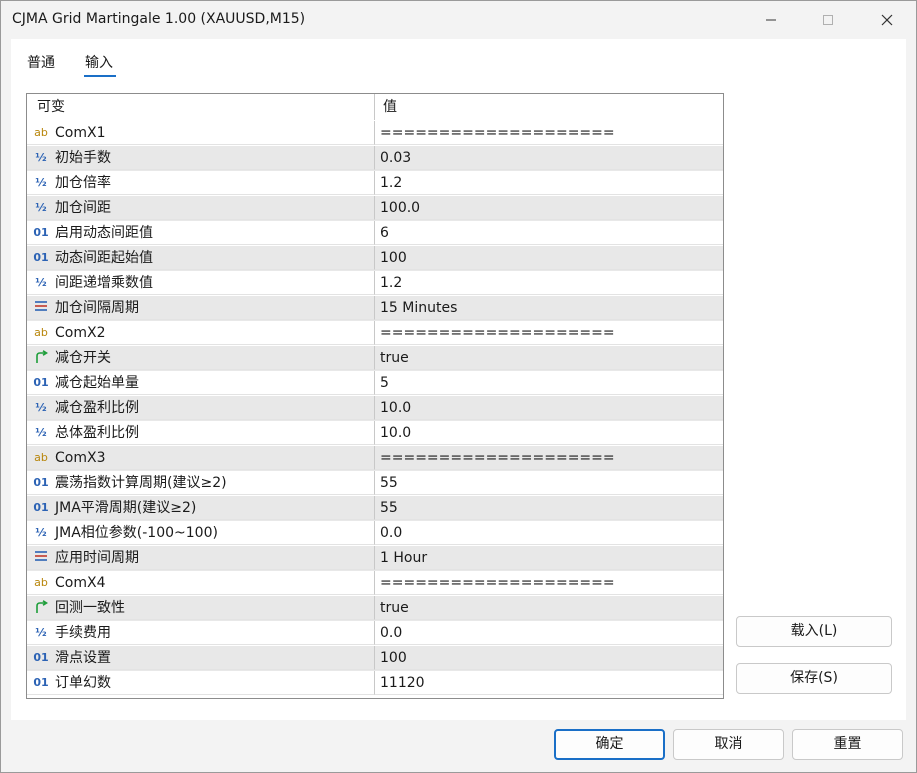 This screenshot has width=917, height=773. Describe the element at coordinates (83, 183) in the screenshot. I see `param-name: 加仓倍率` at that location.